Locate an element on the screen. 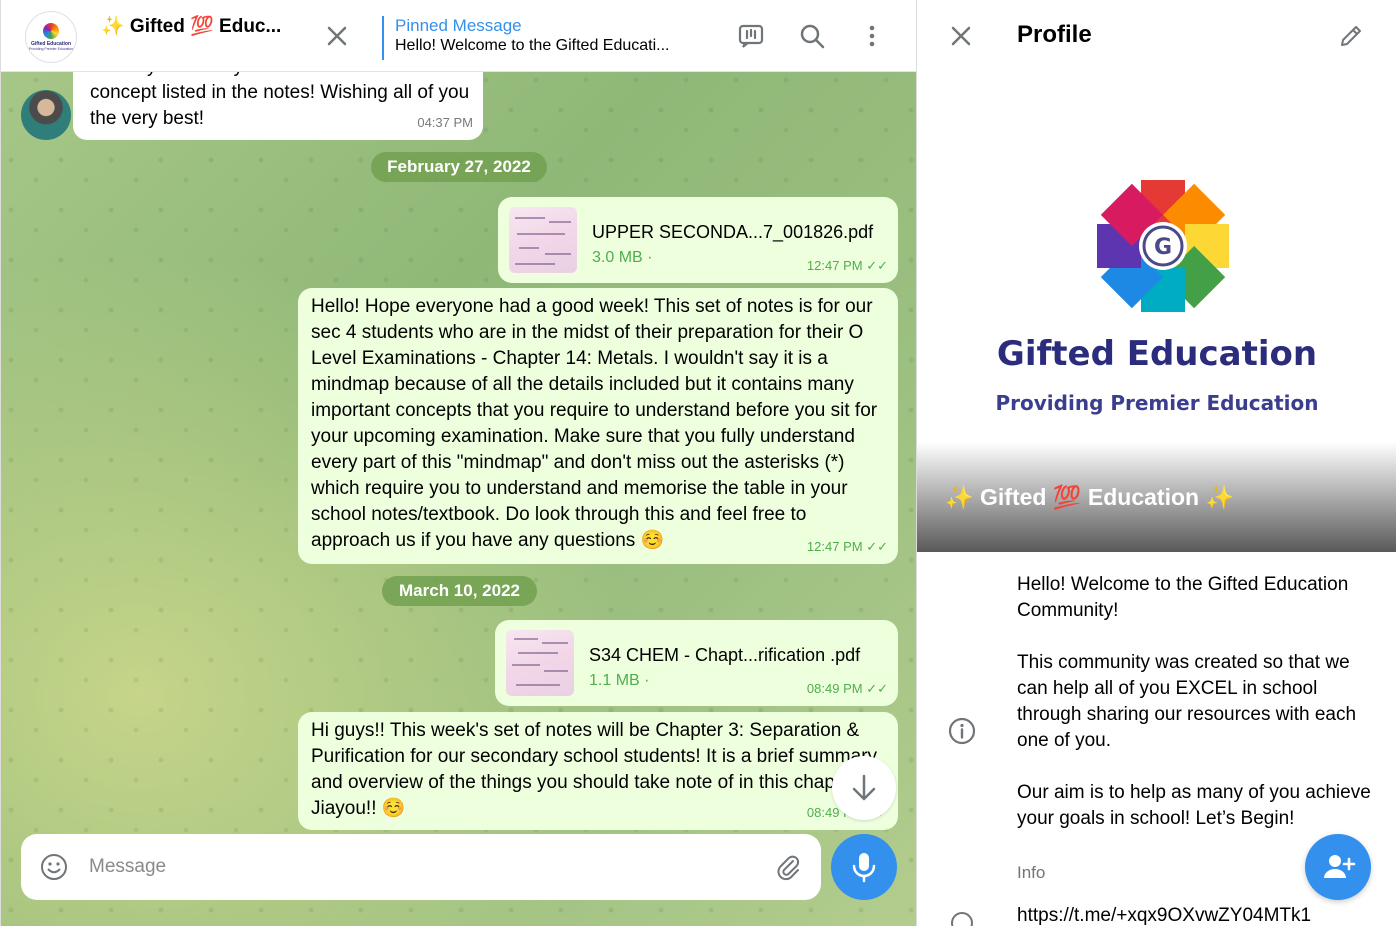 The width and height of the screenshot is (1396, 926). link-icon is located at coordinates (962, 919).